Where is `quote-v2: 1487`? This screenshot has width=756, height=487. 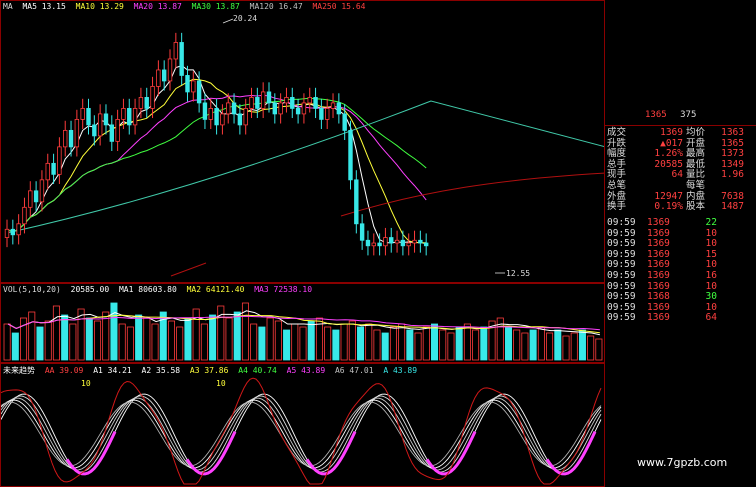 quote-v2: 1487 is located at coordinates (732, 207).